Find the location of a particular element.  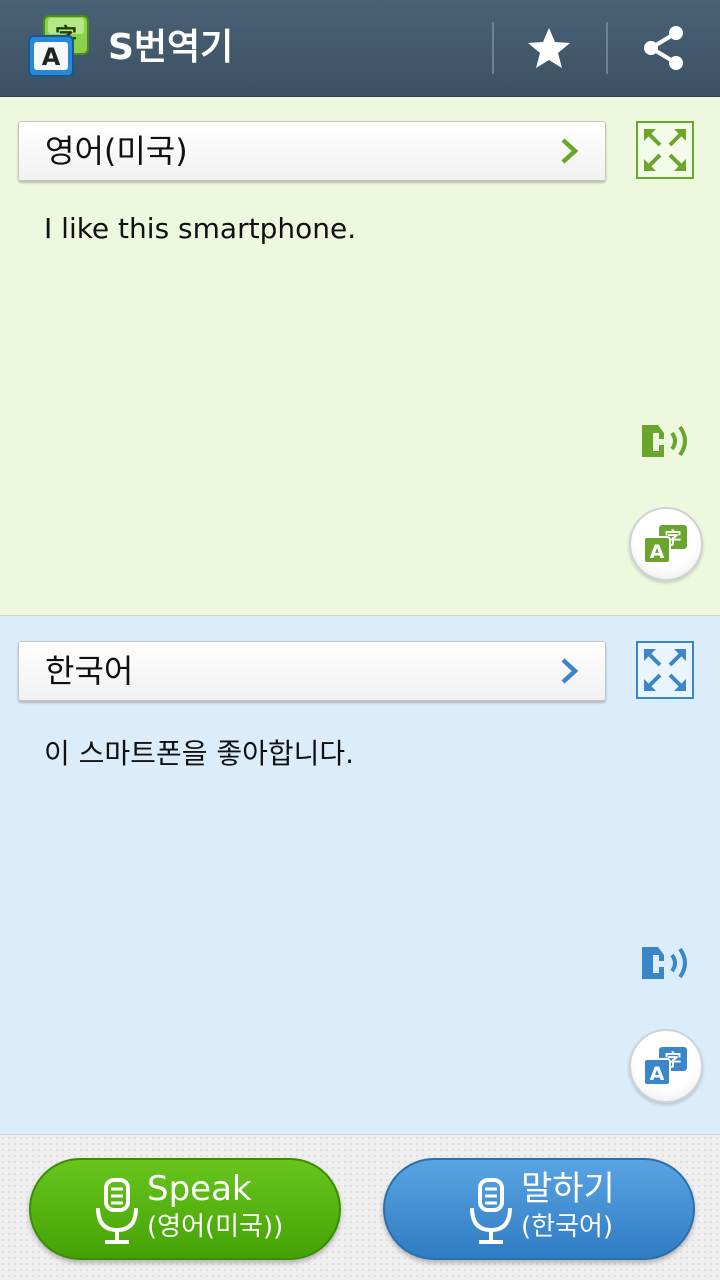

target-language-selector: 한국어 is located at coordinates (312, 671).